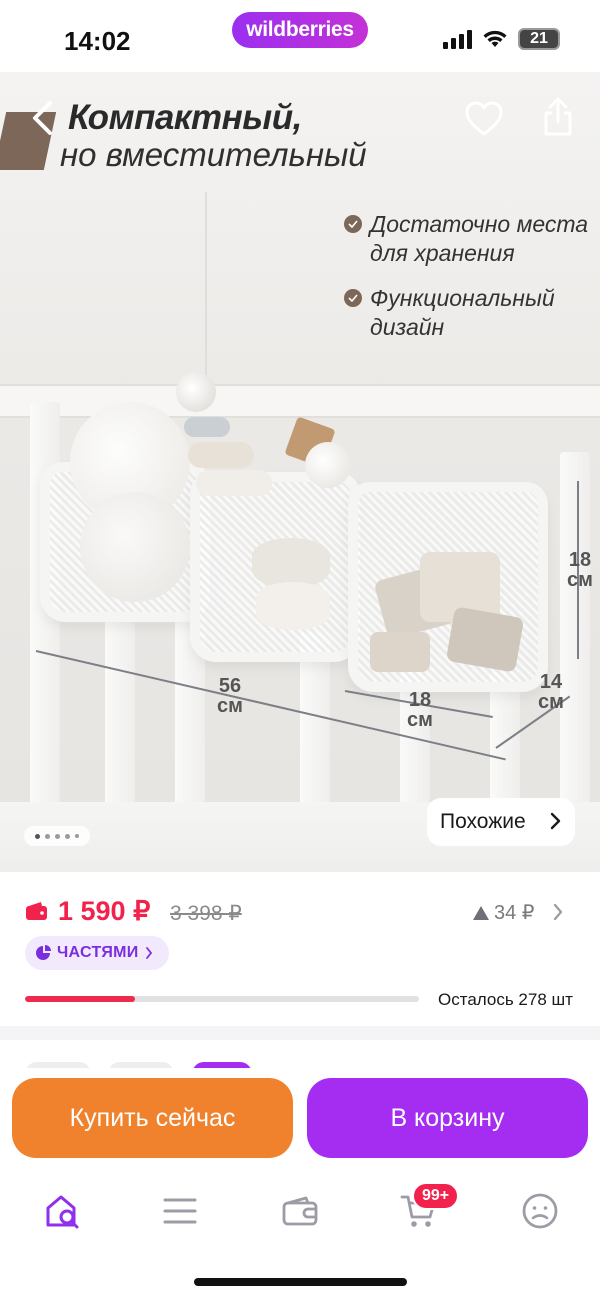  I want to click on heart-icon, so click(484, 118).